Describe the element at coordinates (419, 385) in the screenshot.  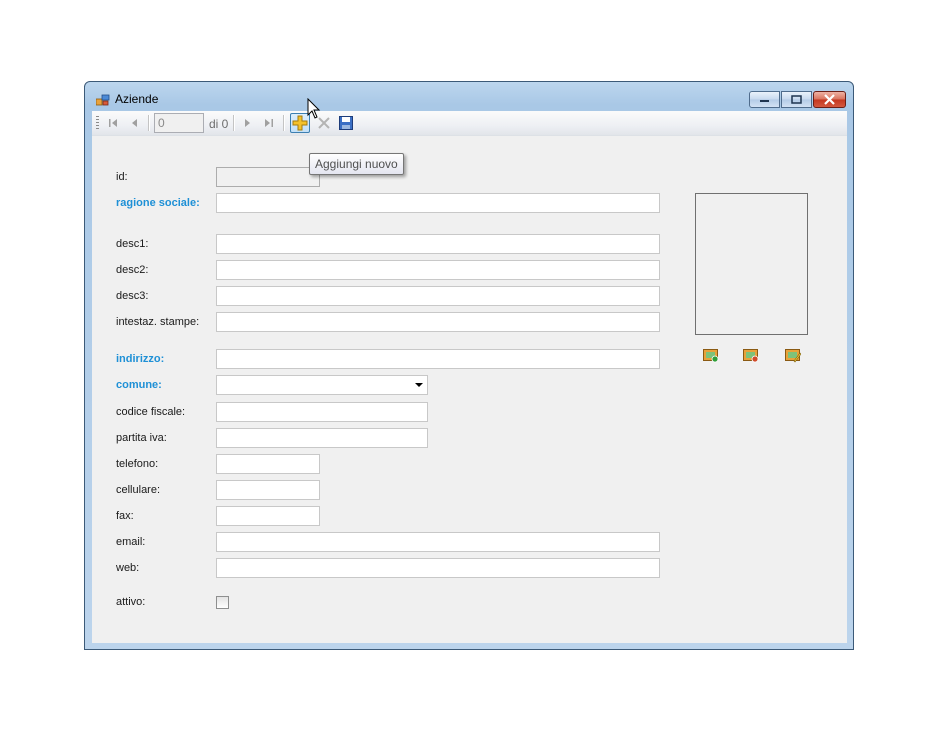
I see `chevron-down-icon` at that location.